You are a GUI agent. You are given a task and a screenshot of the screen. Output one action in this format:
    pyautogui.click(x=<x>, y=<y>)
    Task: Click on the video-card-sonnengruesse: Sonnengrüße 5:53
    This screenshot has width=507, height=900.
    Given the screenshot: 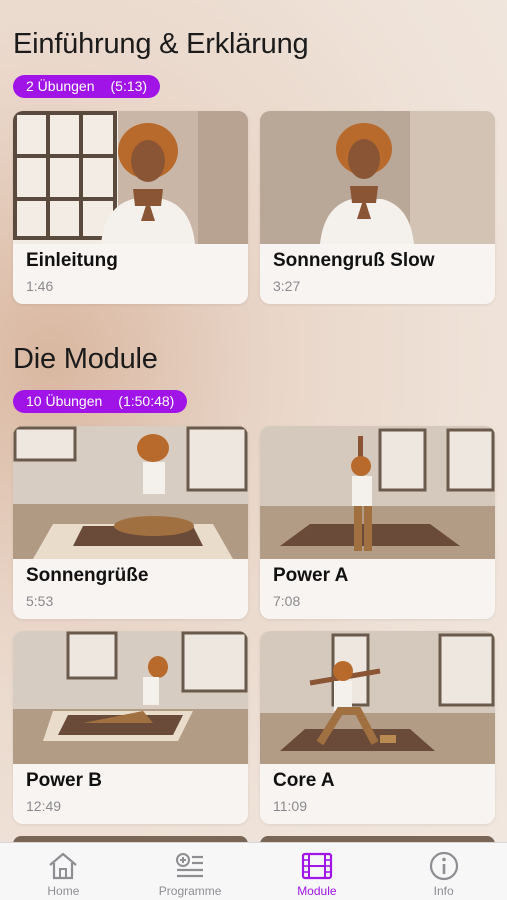 What is the action you would take?
    pyautogui.click(x=130, y=522)
    